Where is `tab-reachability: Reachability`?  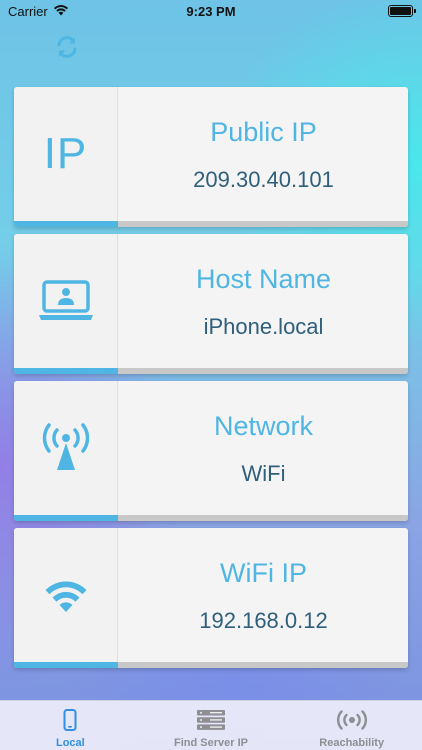 tab-reachability: Reachability is located at coordinates (351, 725).